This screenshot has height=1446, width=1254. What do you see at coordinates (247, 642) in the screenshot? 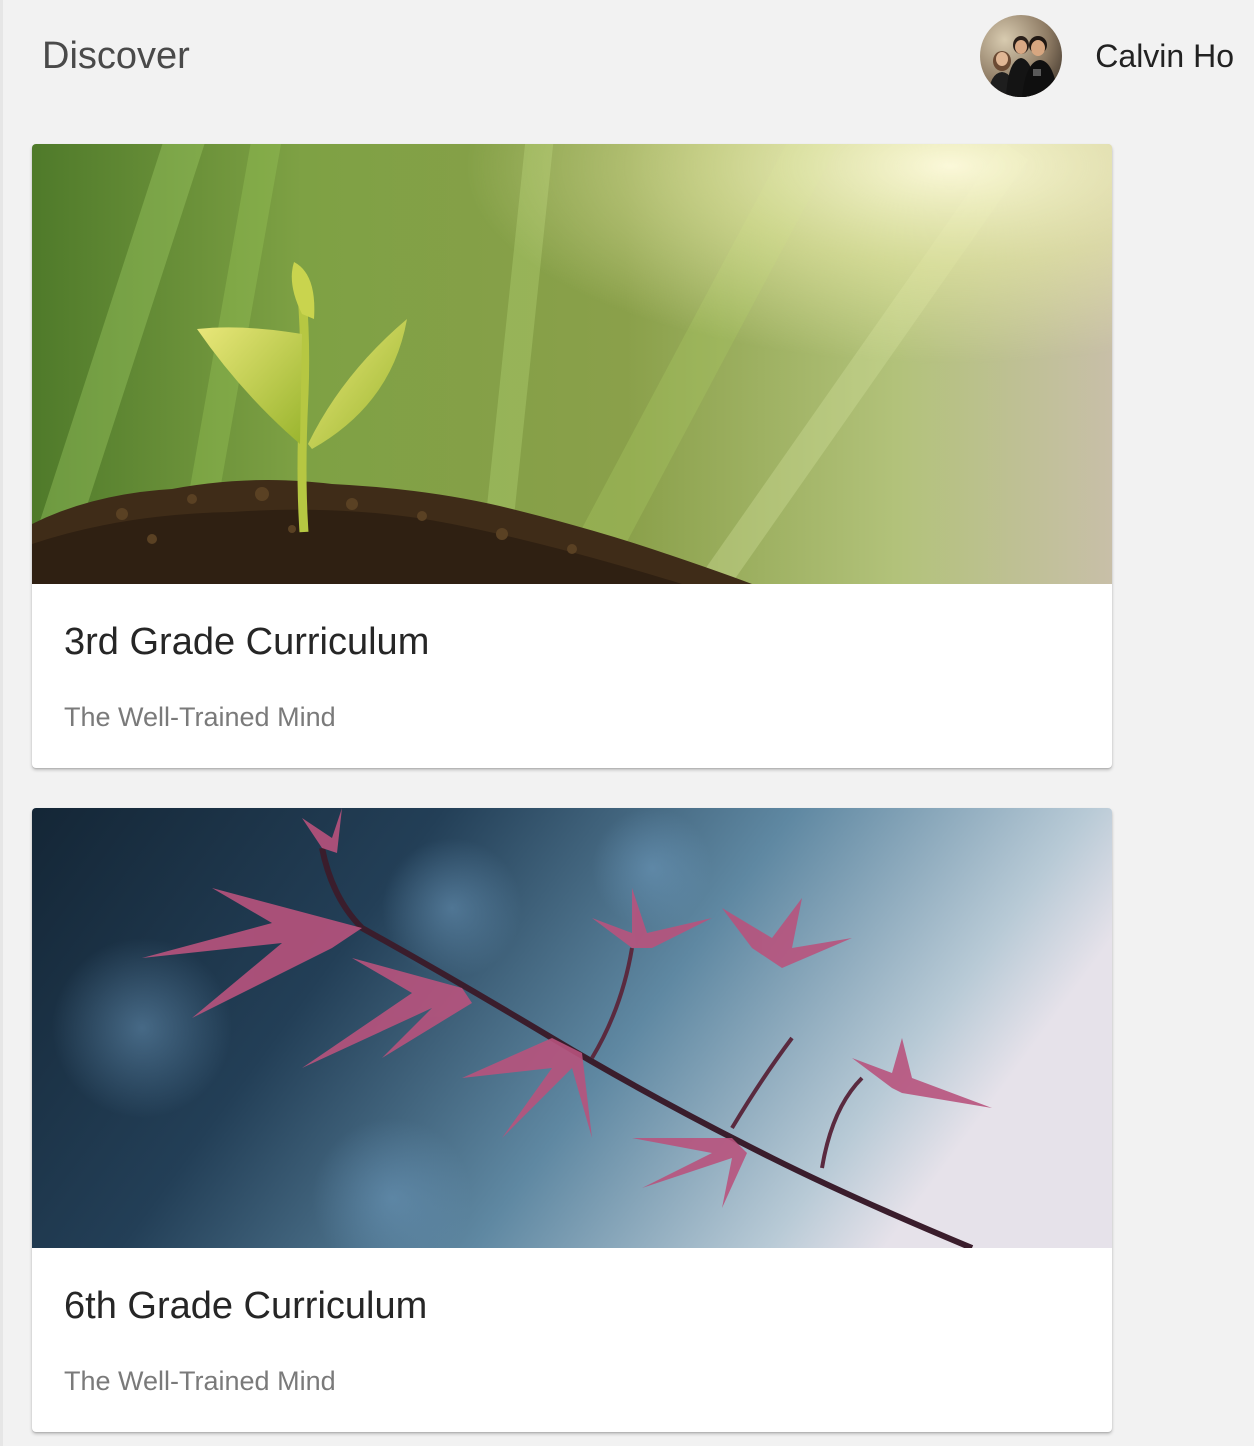
I see `card-title: 3rd Grade Curriculum` at bounding box center [247, 642].